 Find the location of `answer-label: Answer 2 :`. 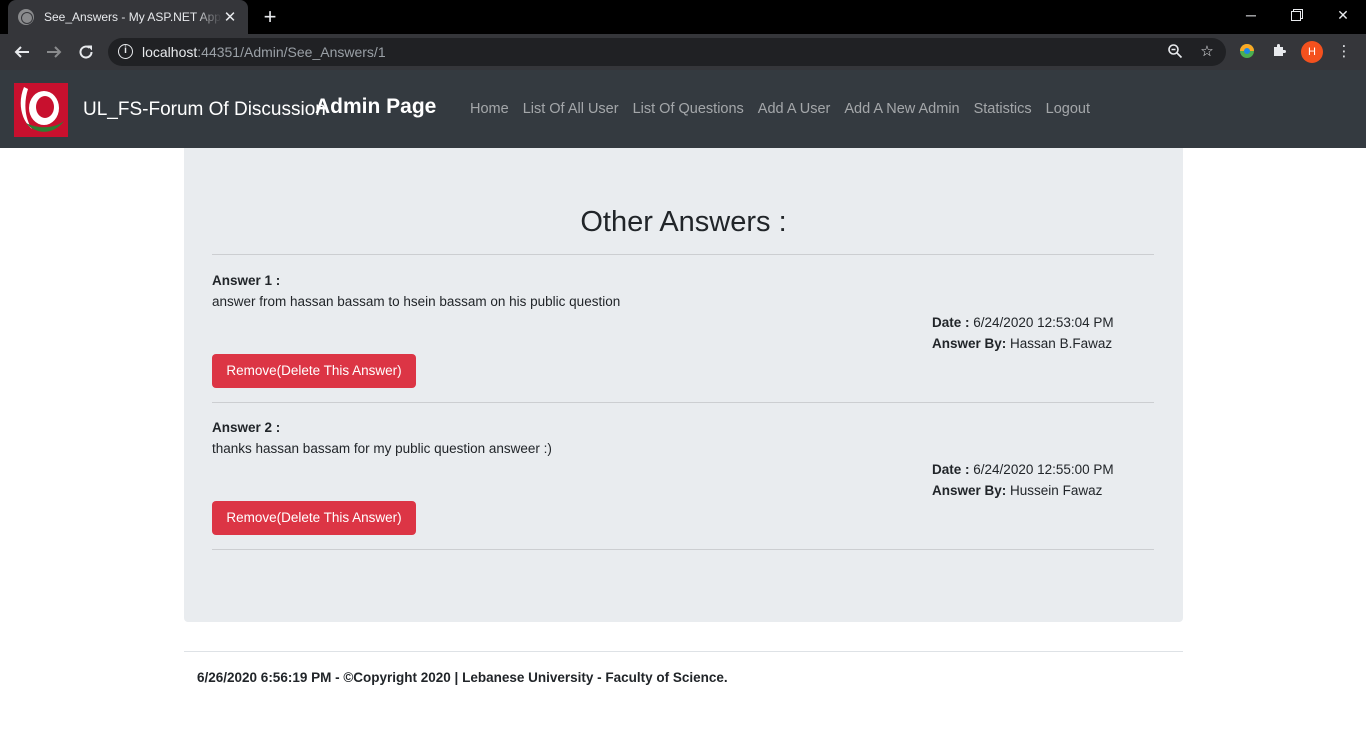

answer-label: Answer 2 : is located at coordinates (246, 427).